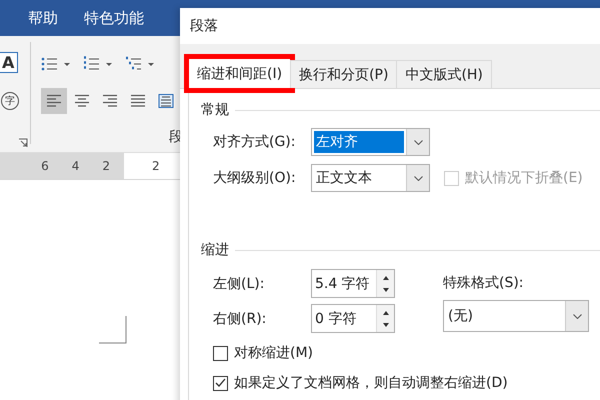 This screenshot has height=400, width=600. Describe the element at coordinates (76, 166) in the screenshot. I see `ruler-number: 4` at that location.